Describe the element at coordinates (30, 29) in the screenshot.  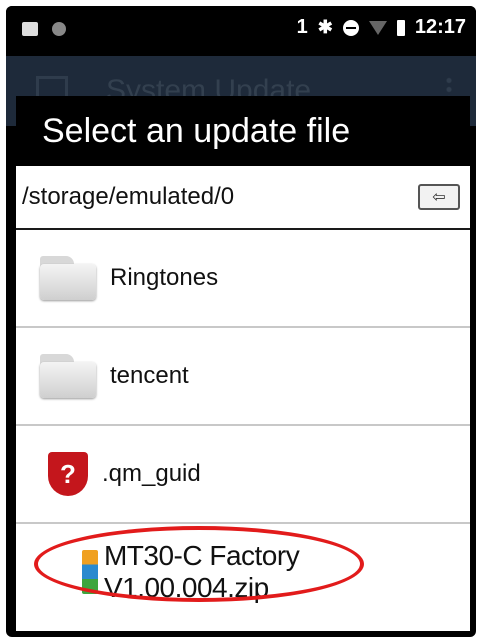
I see `gallery-icon` at that location.